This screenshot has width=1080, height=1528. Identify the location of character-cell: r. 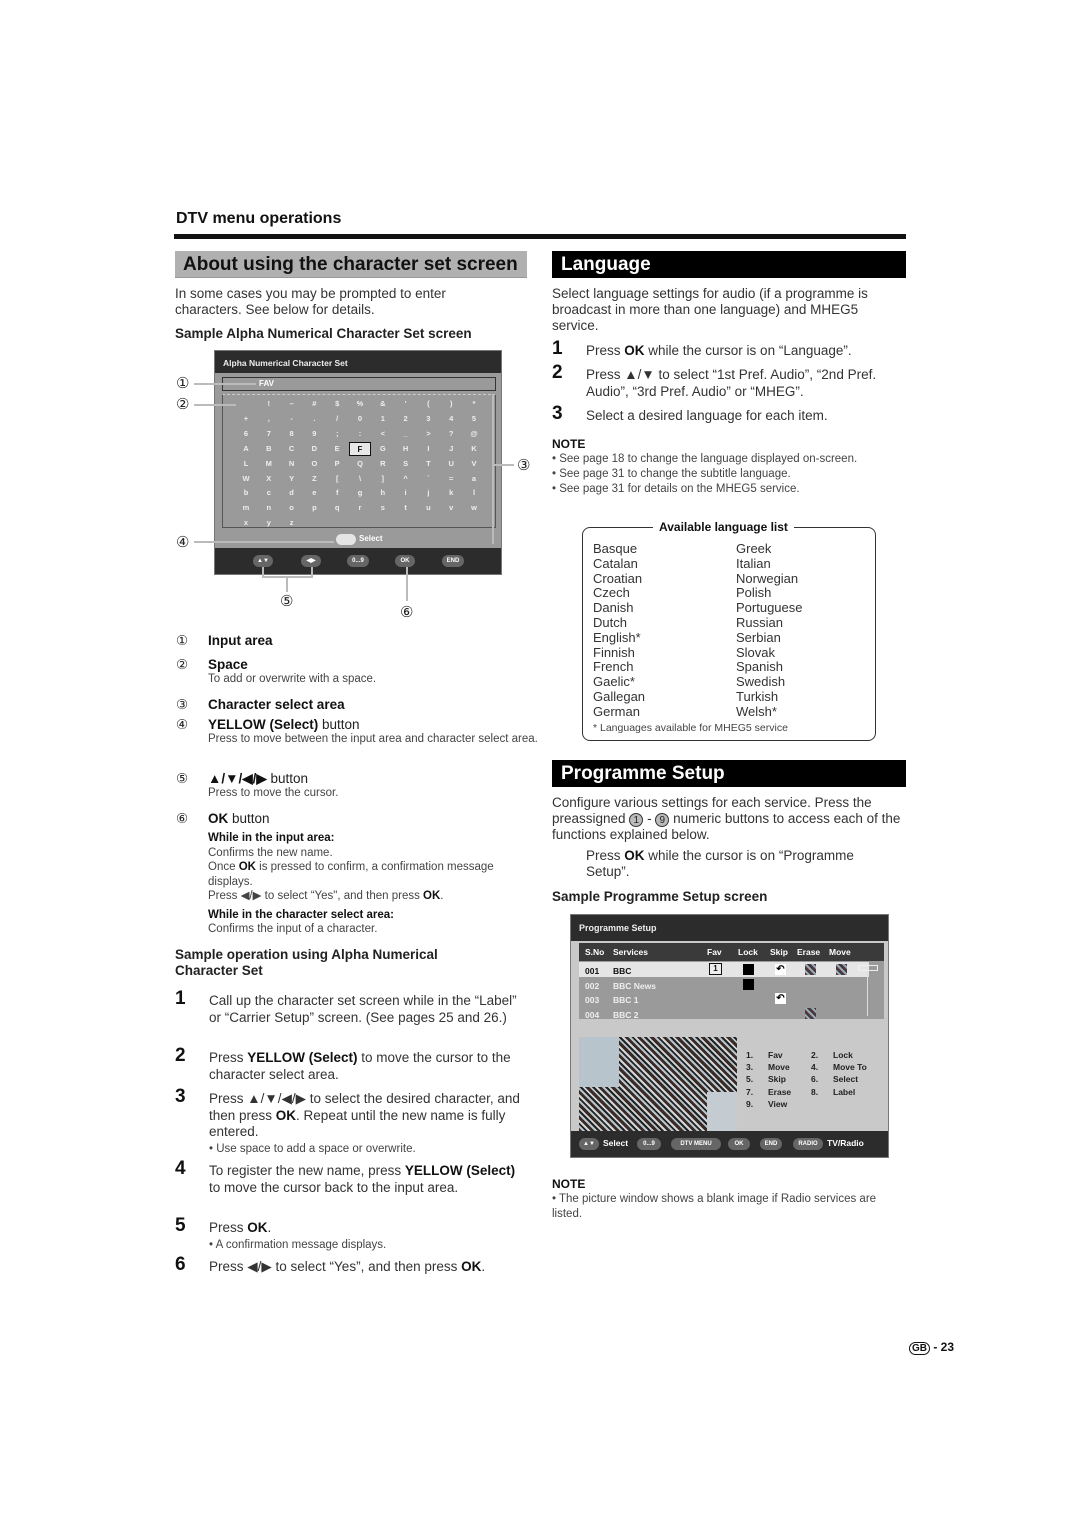
(360, 508).